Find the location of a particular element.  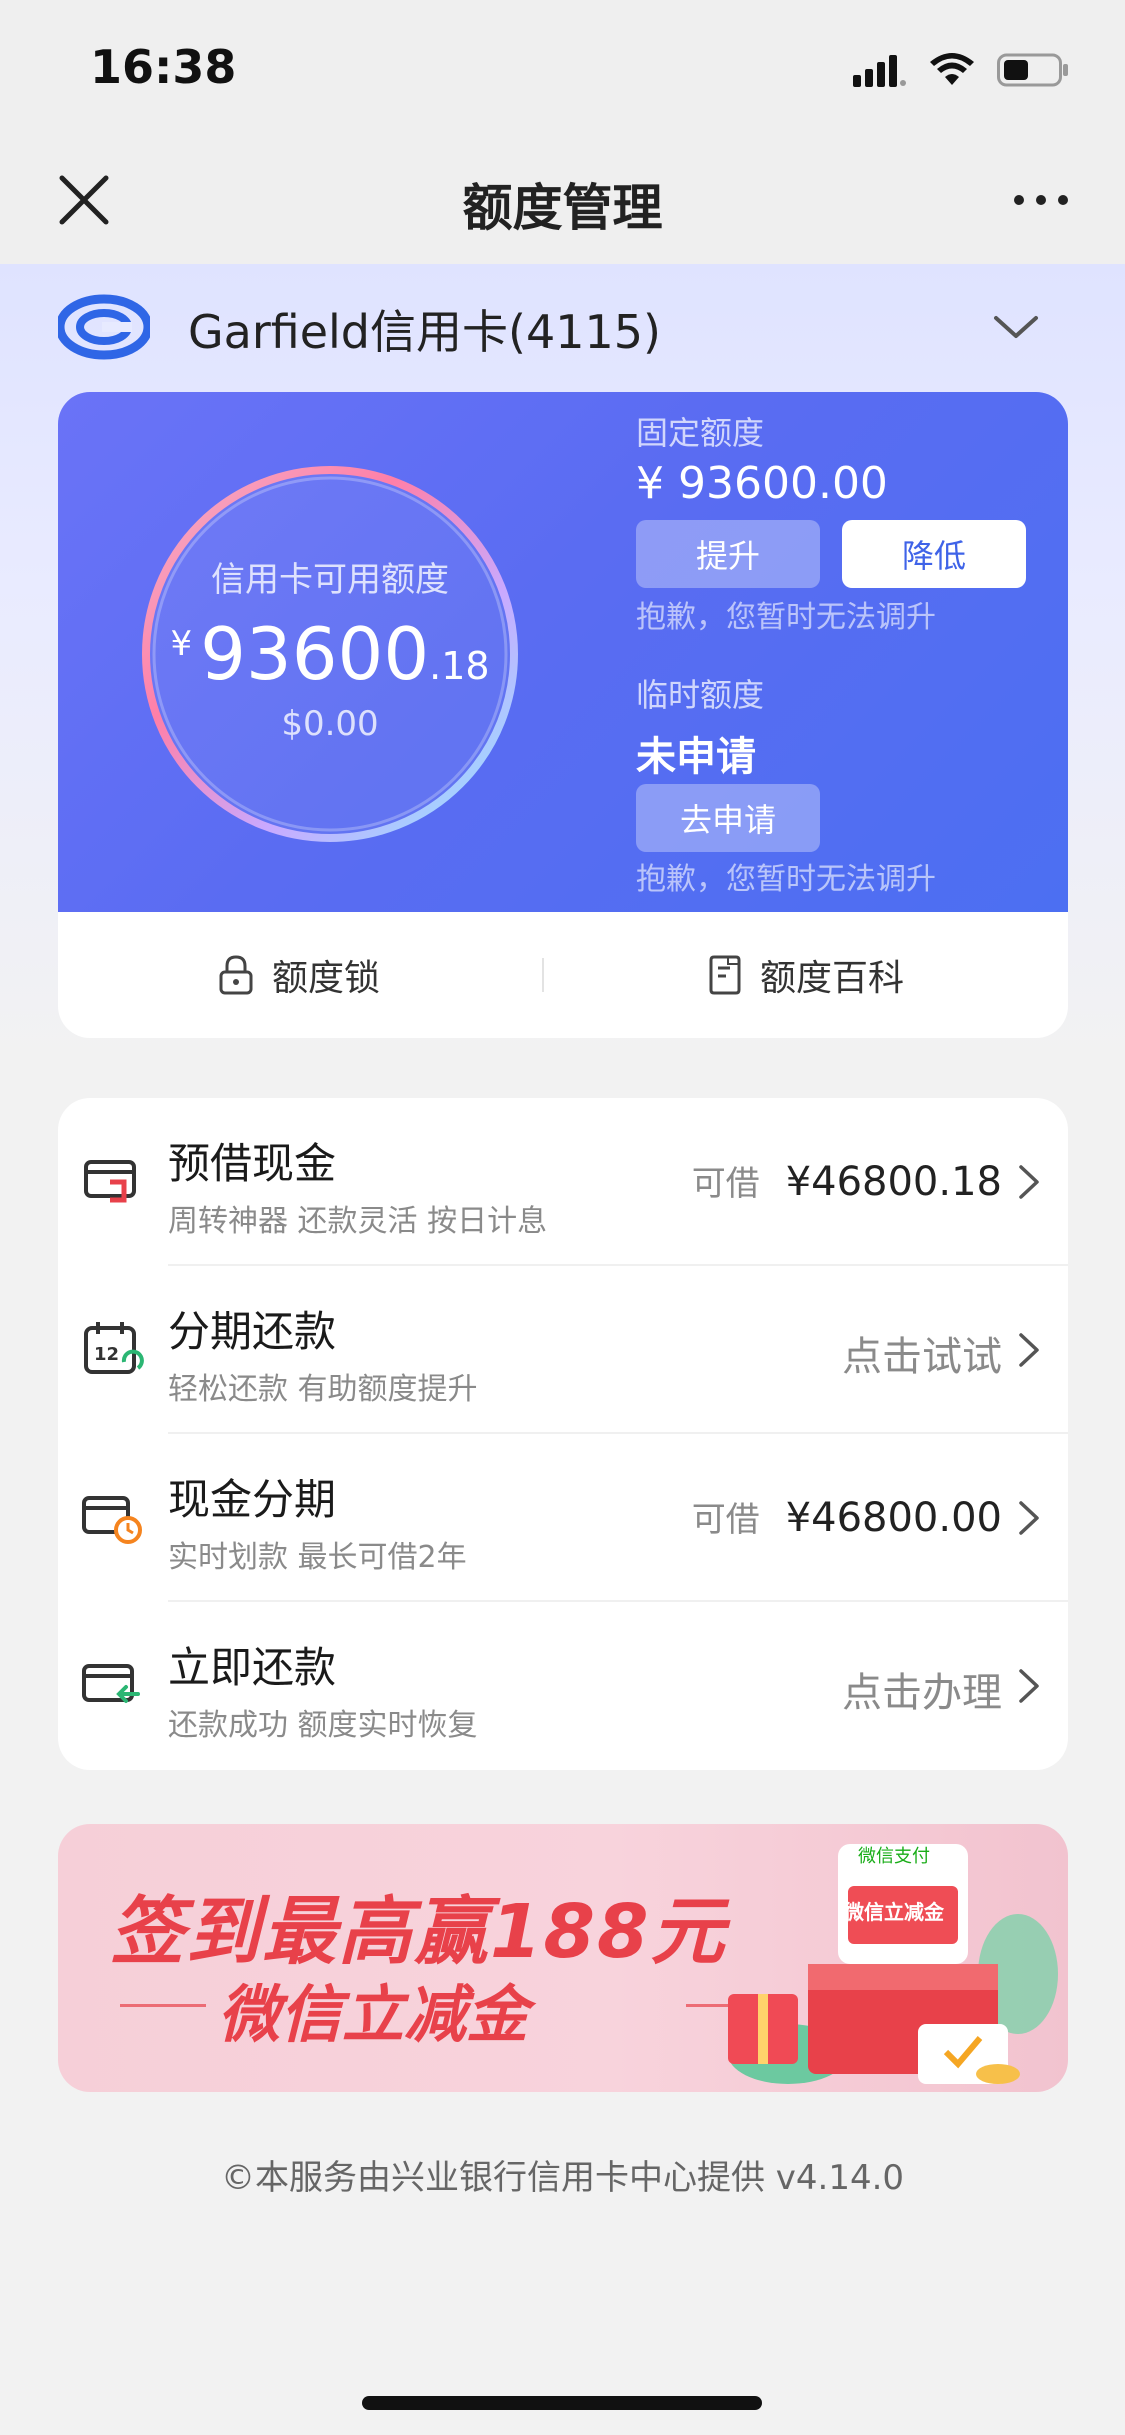

wifi-icon is located at coordinates (952, 69).